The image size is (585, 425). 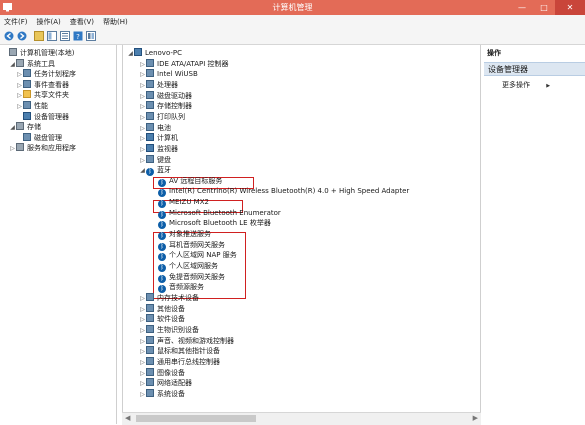 I want to click on device-tree-item: ◢ Lenovo-PC, so click(x=154, y=53).